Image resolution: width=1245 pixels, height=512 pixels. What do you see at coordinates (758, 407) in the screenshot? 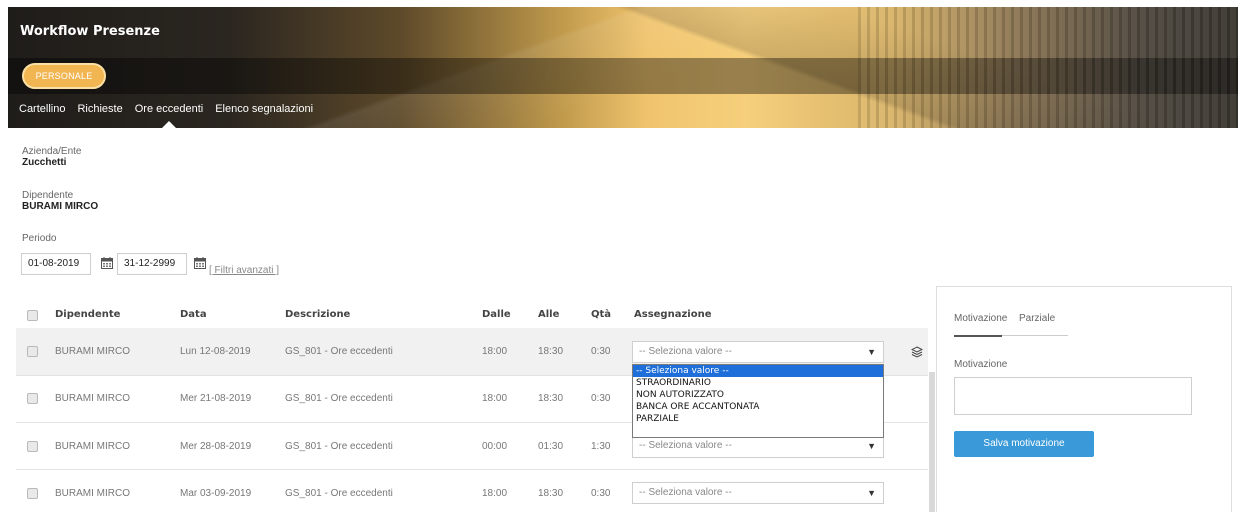
I see `dropdown-option: BANCA ORE ACCANTONATA` at bounding box center [758, 407].